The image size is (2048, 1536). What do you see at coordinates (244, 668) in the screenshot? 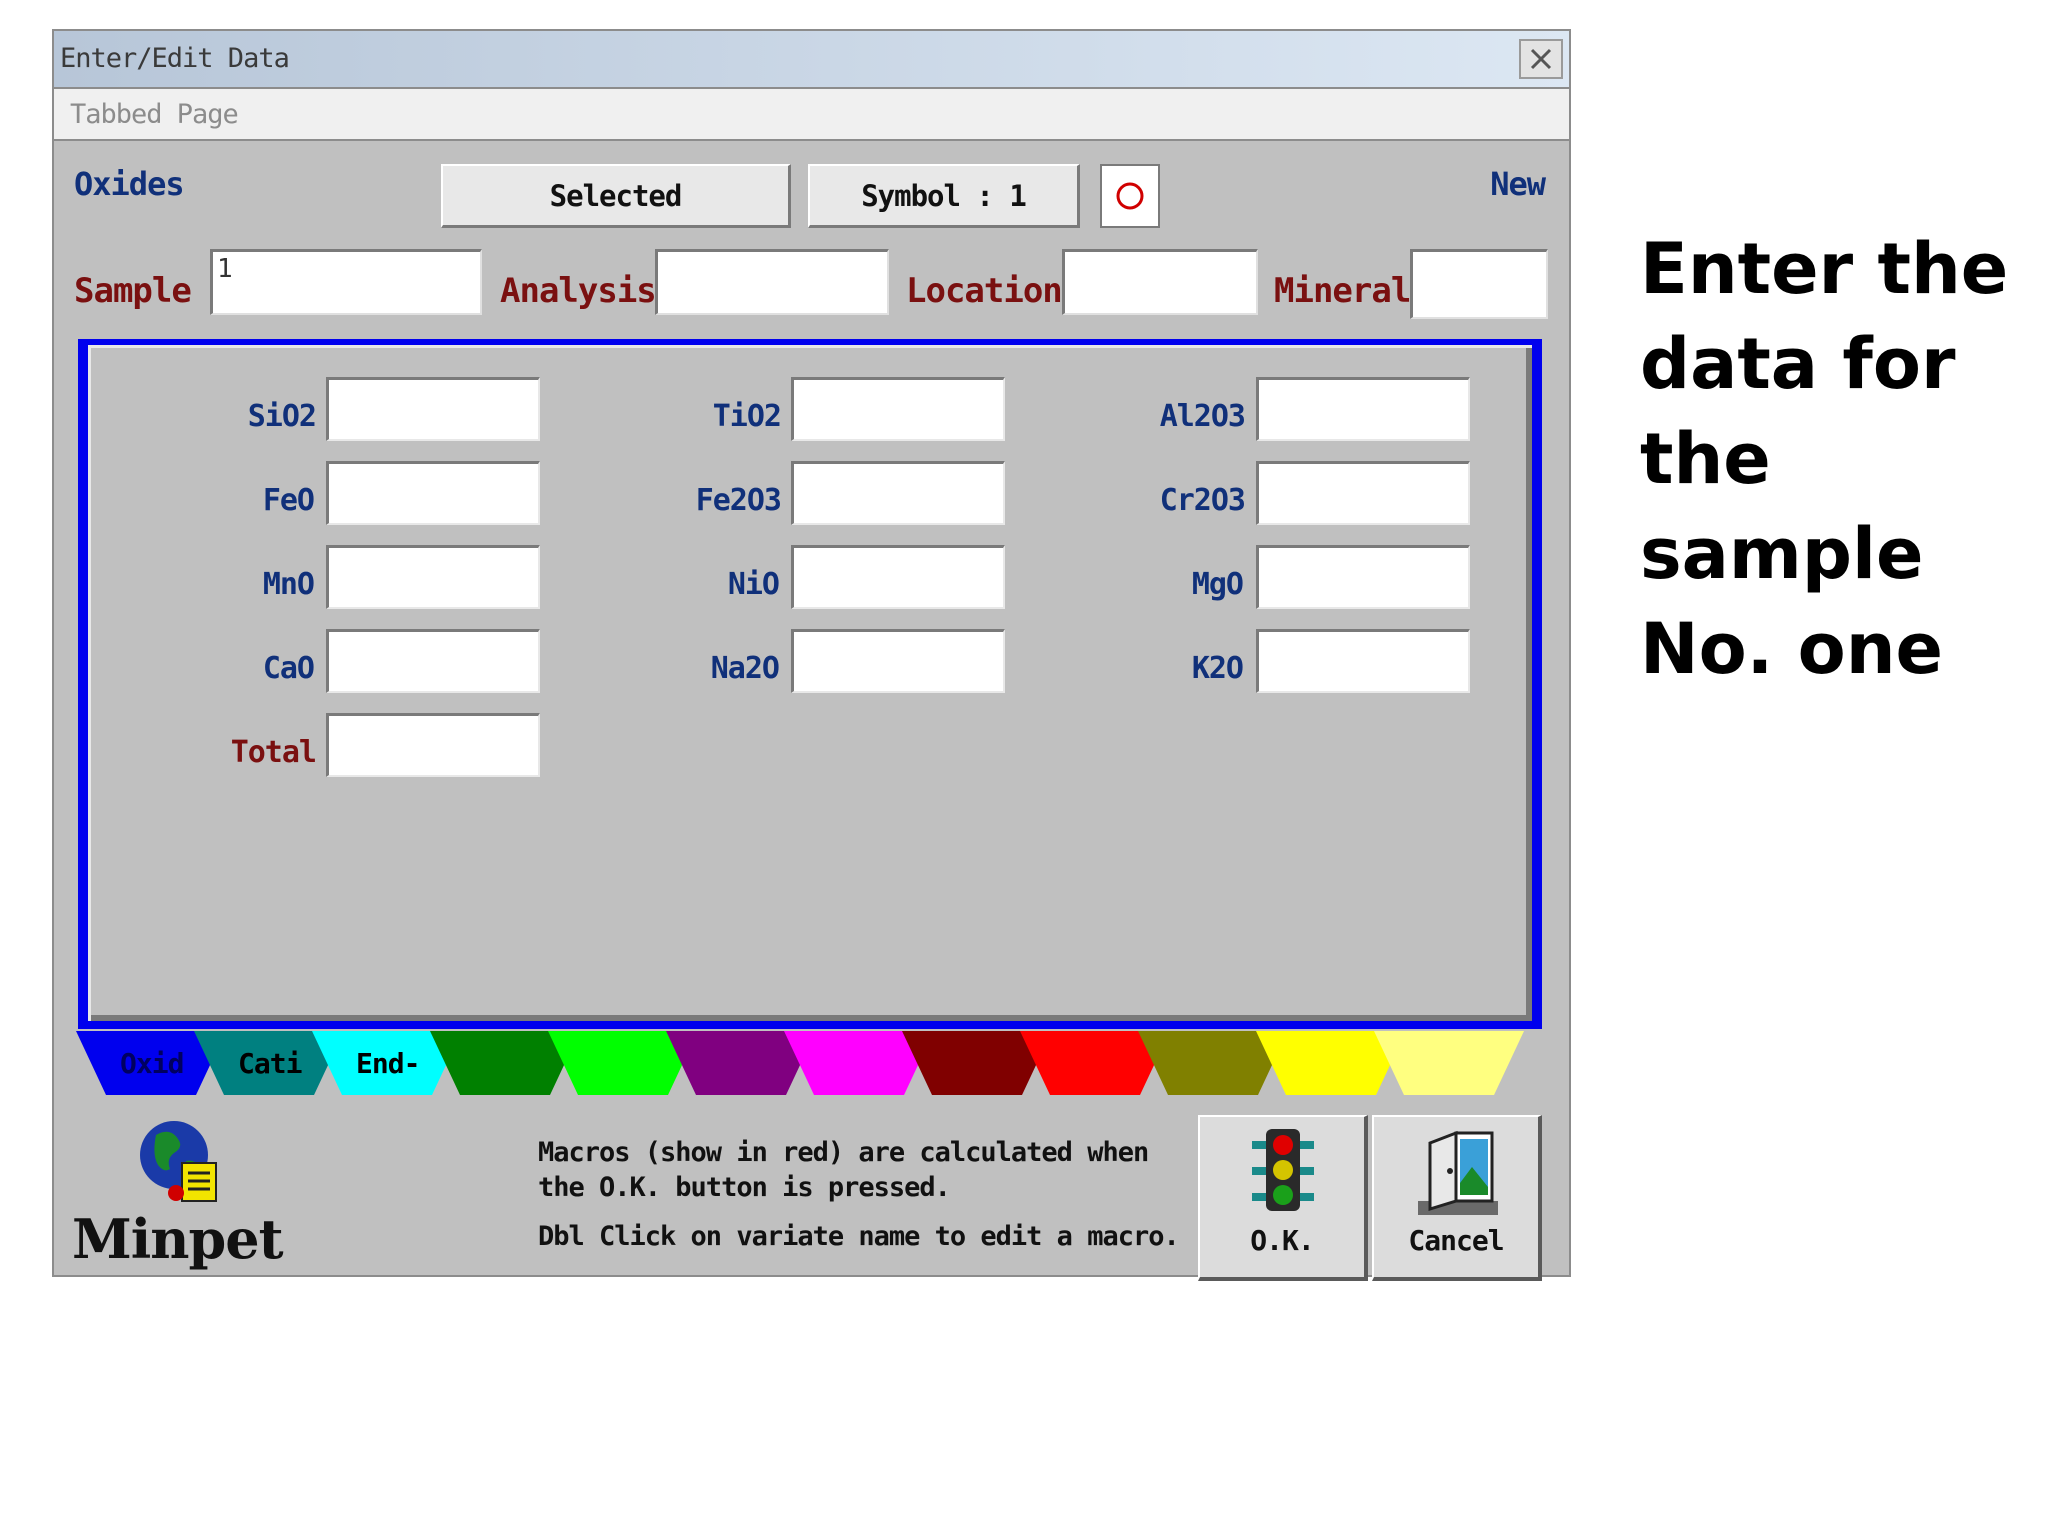
I see `oxide-label-cao: CaO` at bounding box center [244, 668].